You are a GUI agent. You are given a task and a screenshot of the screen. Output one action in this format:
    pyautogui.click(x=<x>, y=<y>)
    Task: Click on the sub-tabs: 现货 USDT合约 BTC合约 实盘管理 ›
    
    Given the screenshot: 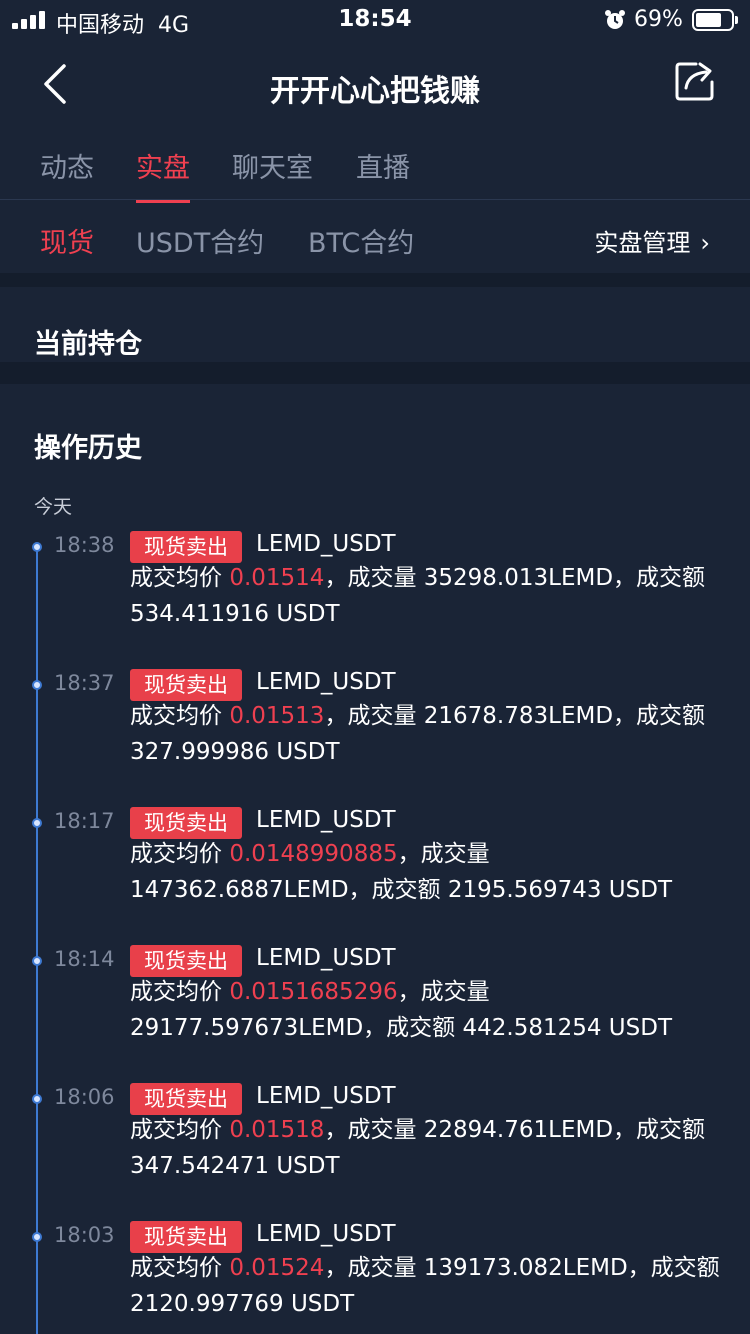 What is the action you would take?
    pyautogui.click(x=375, y=240)
    